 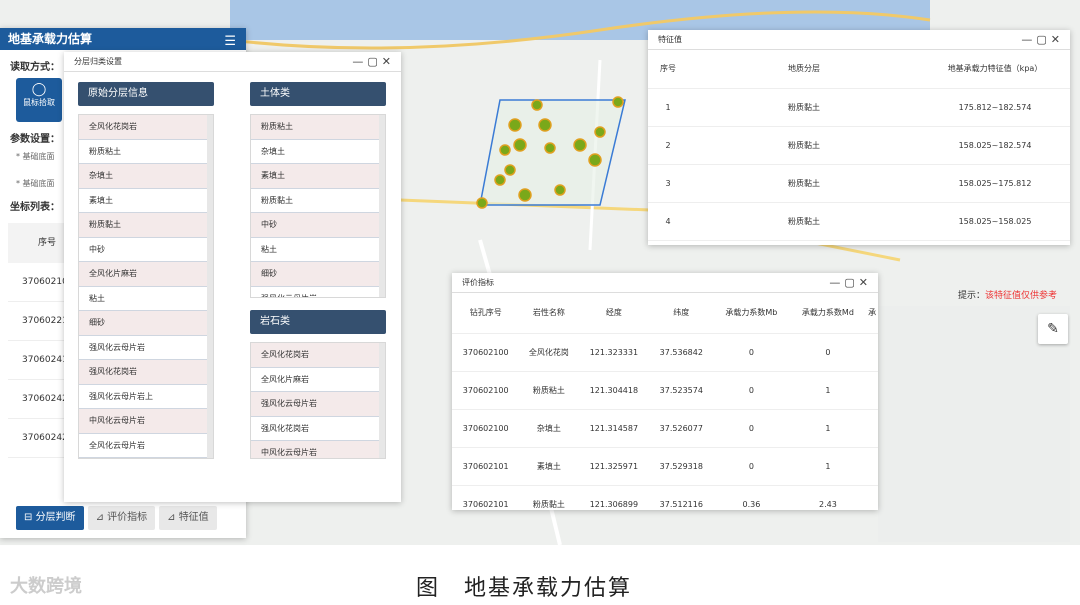 I want to click on eraser-icon: ✎, so click(x=1053, y=329).